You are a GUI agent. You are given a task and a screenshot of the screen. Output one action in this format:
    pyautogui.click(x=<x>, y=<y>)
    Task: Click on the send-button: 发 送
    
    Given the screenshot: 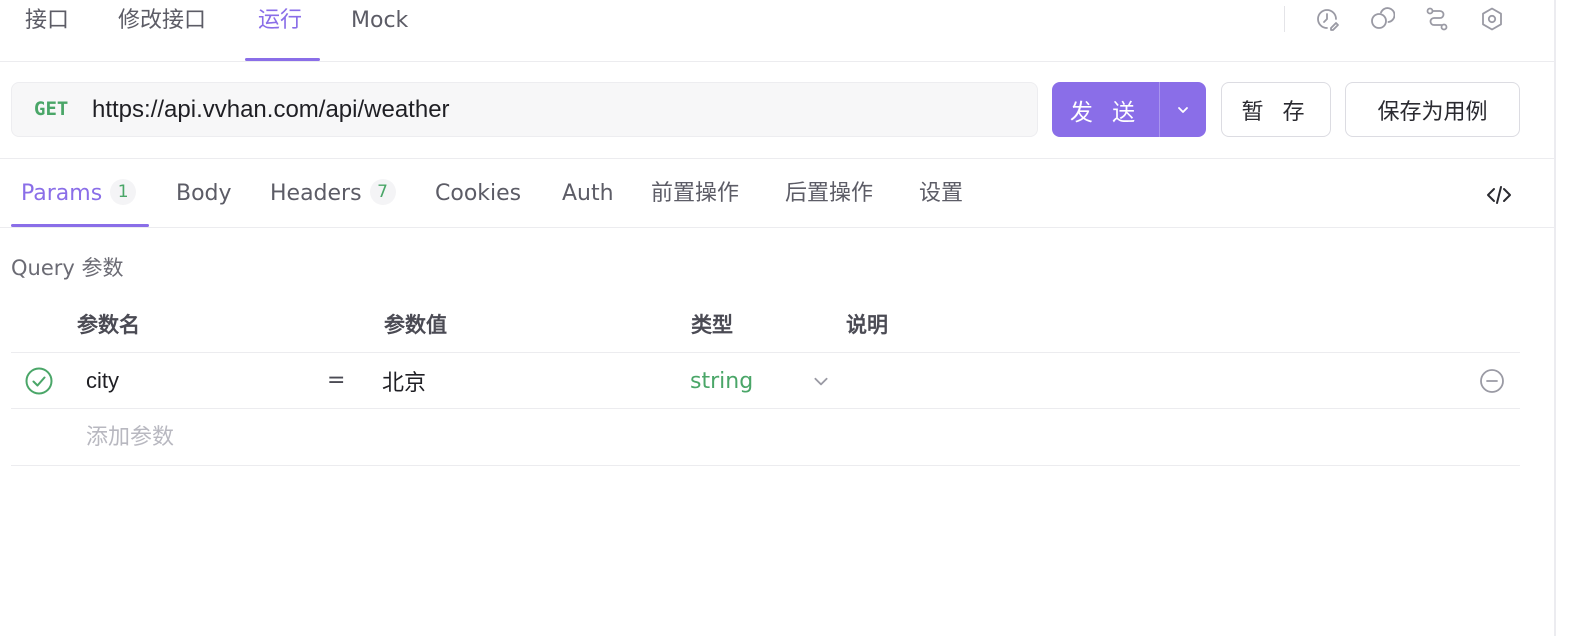 What is the action you would take?
    pyautogui.click(x=1105, y=109)
    